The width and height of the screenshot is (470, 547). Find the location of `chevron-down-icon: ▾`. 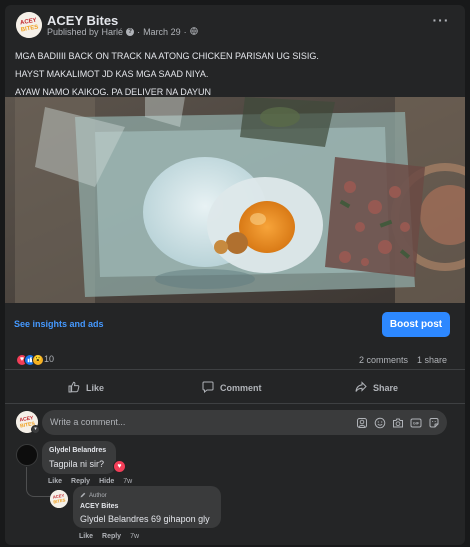

chevron-down-icon: ▾ is located at coordinates (35, 429).